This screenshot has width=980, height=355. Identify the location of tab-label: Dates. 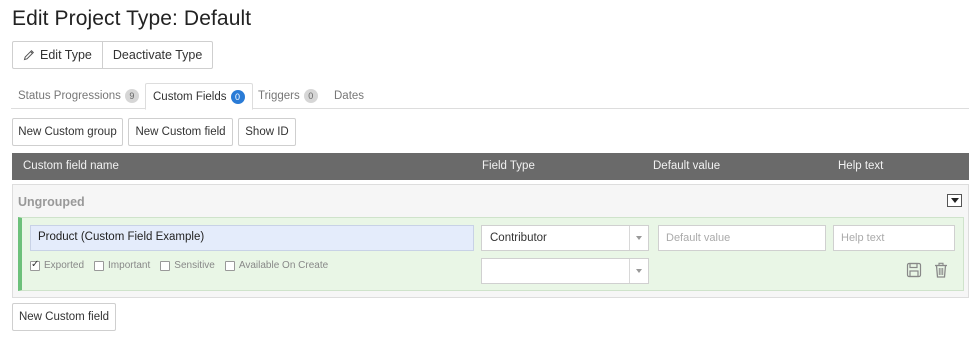
(349, 96).